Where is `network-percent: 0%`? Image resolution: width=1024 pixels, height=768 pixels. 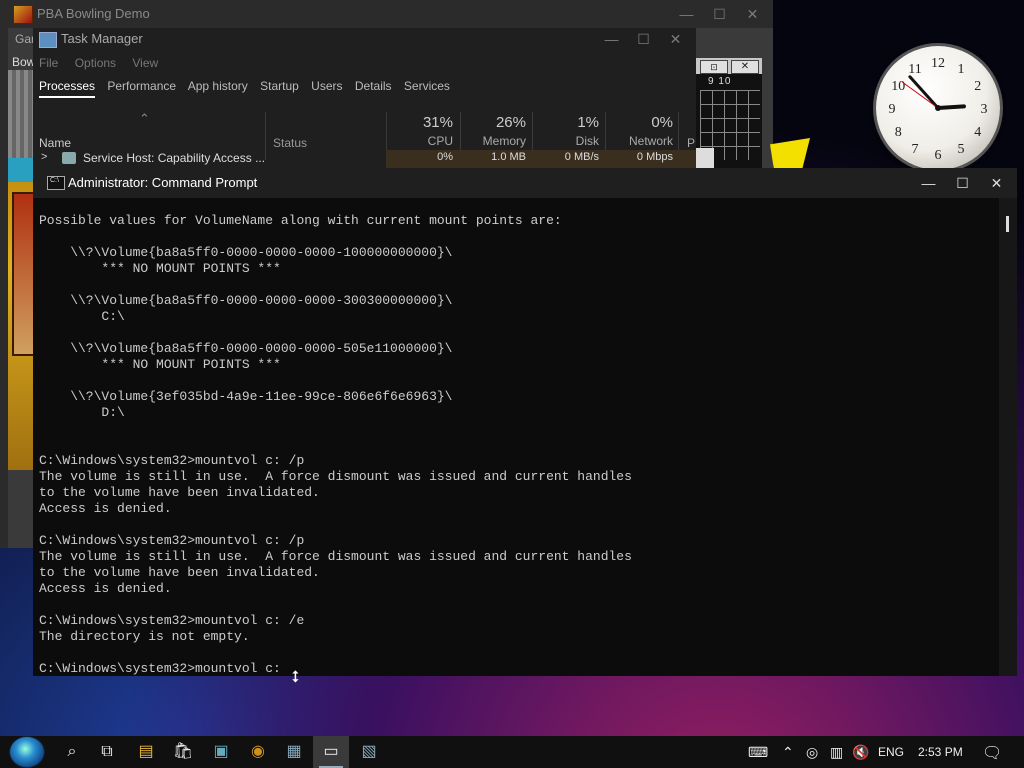
network-percent: 0% is located at coordinates (662, 122).